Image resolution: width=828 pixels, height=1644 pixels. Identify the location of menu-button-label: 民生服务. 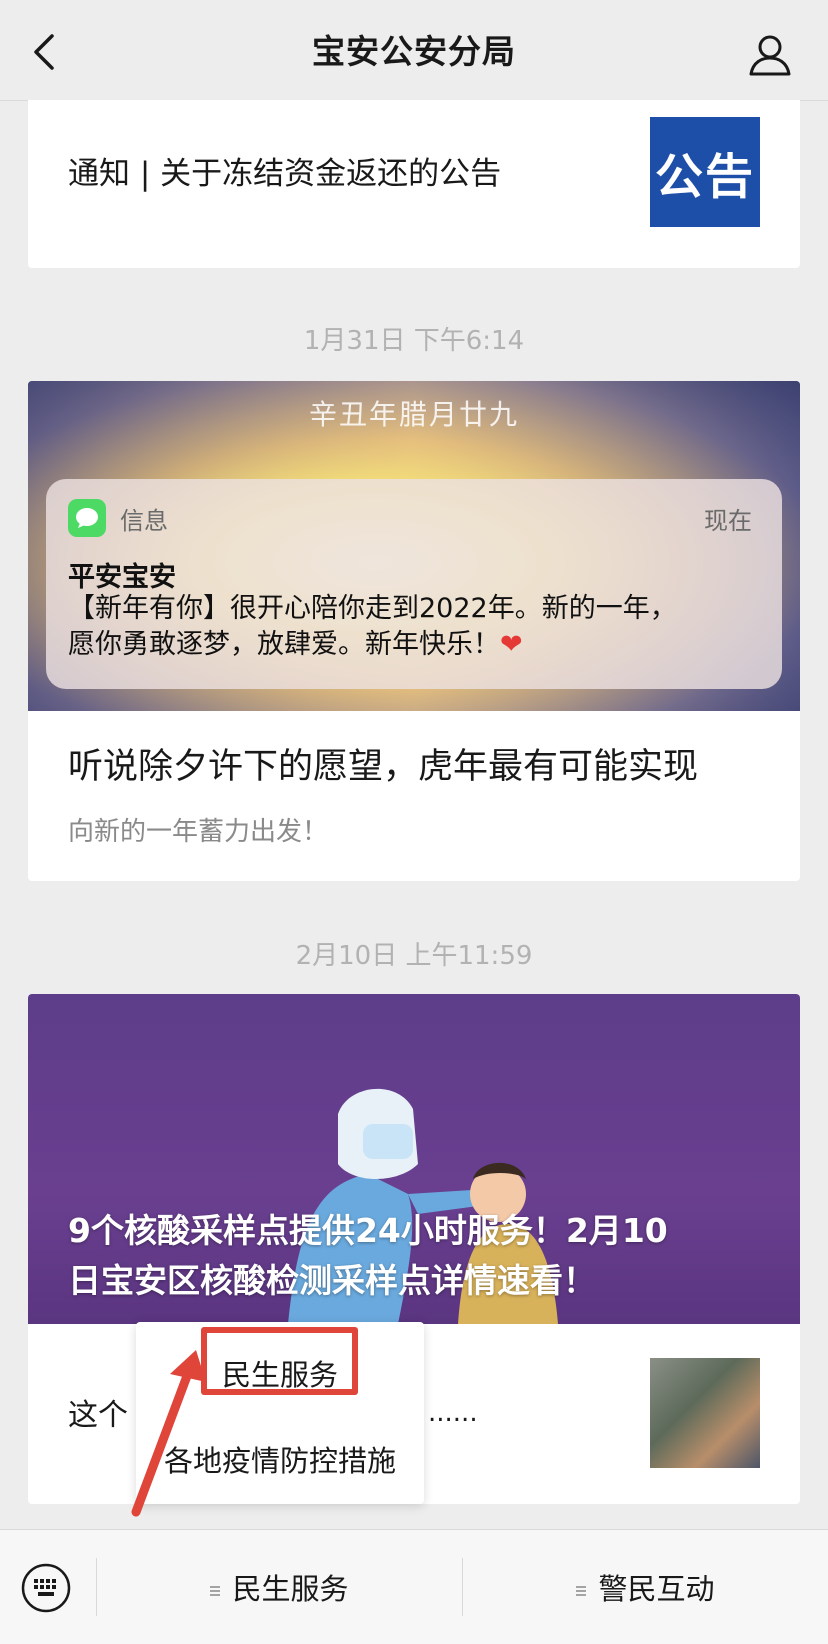
(290, 1589).